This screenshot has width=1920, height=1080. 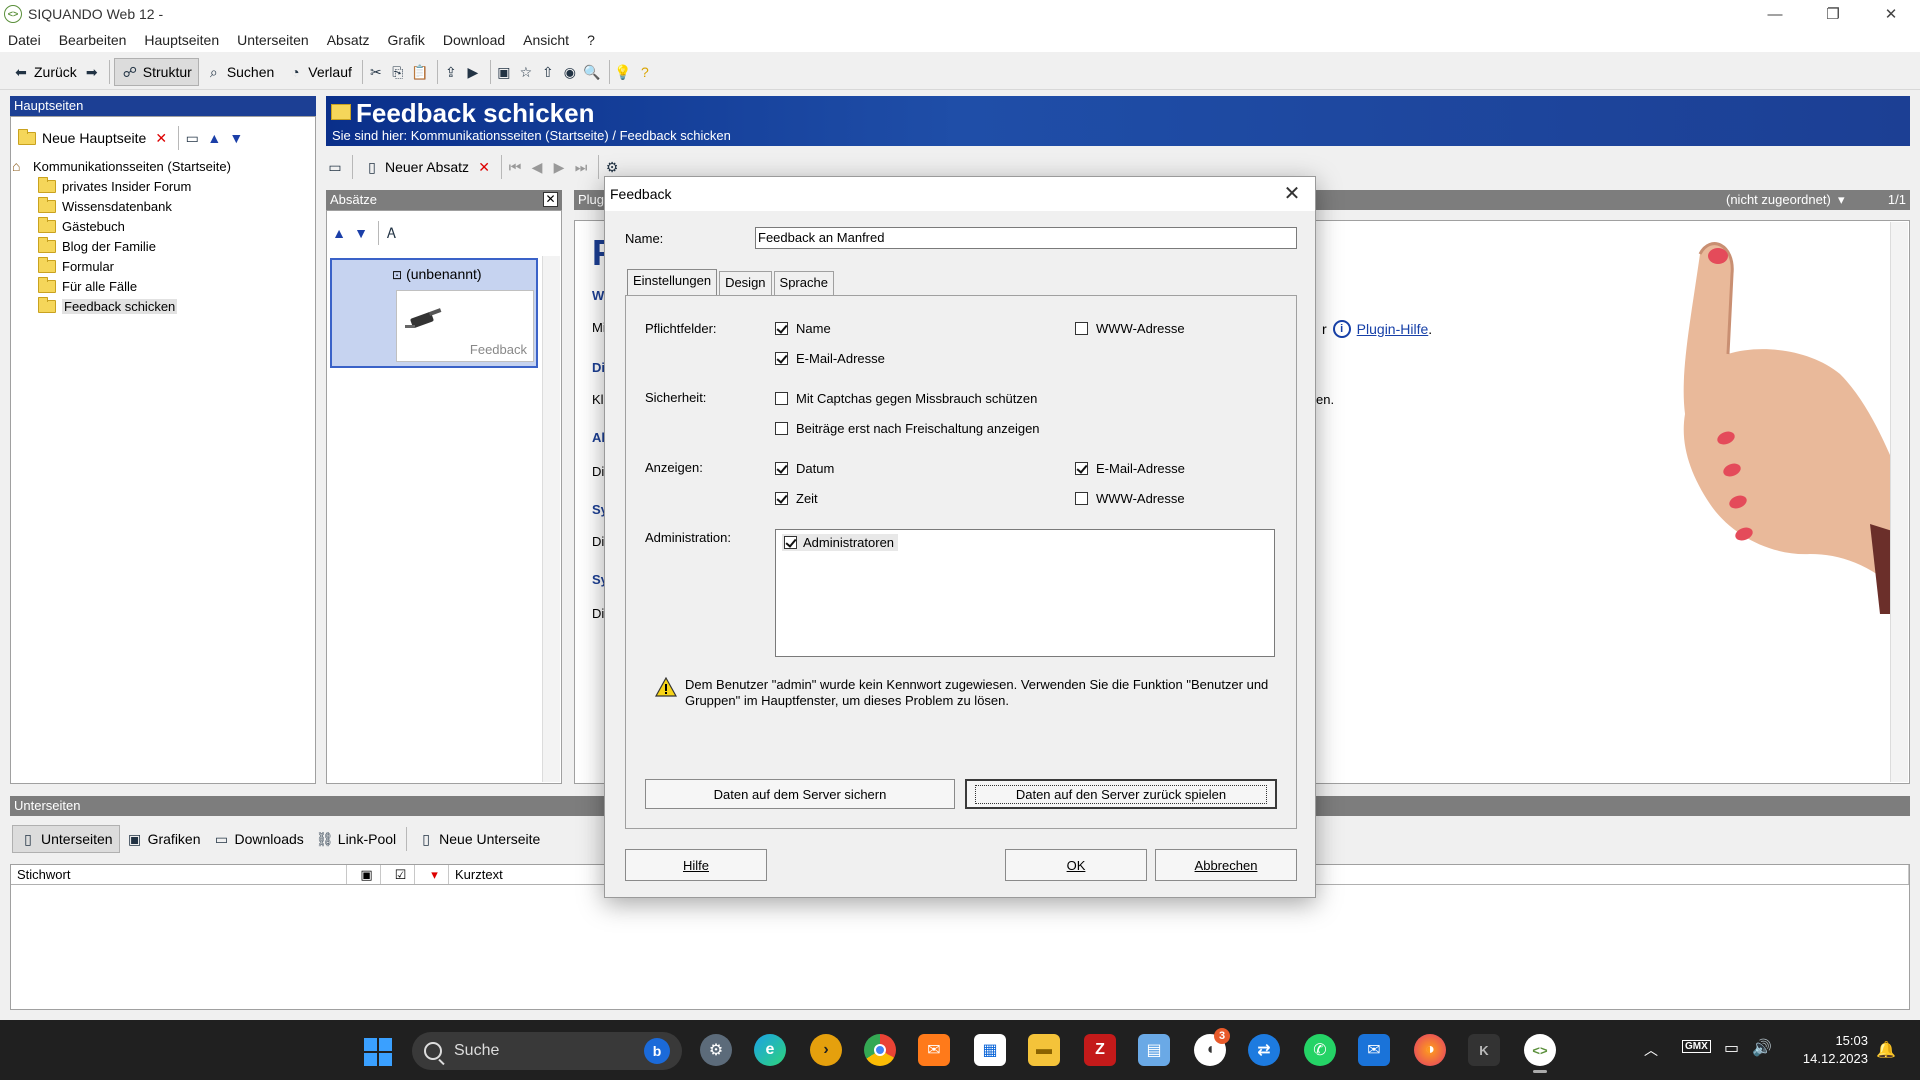 What do you see at coordinates (473, 72) in the screenshot?
I see `preview-icon: ▶` at bounding box center [473, 72].